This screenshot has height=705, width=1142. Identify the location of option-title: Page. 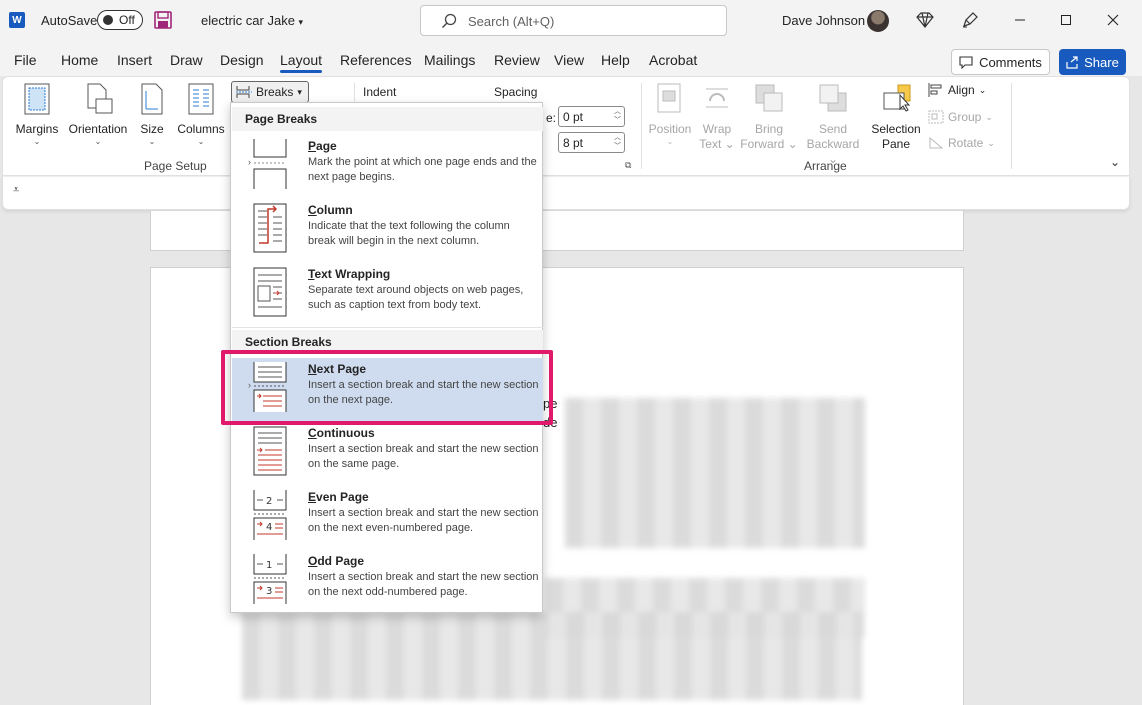
(322, 146).